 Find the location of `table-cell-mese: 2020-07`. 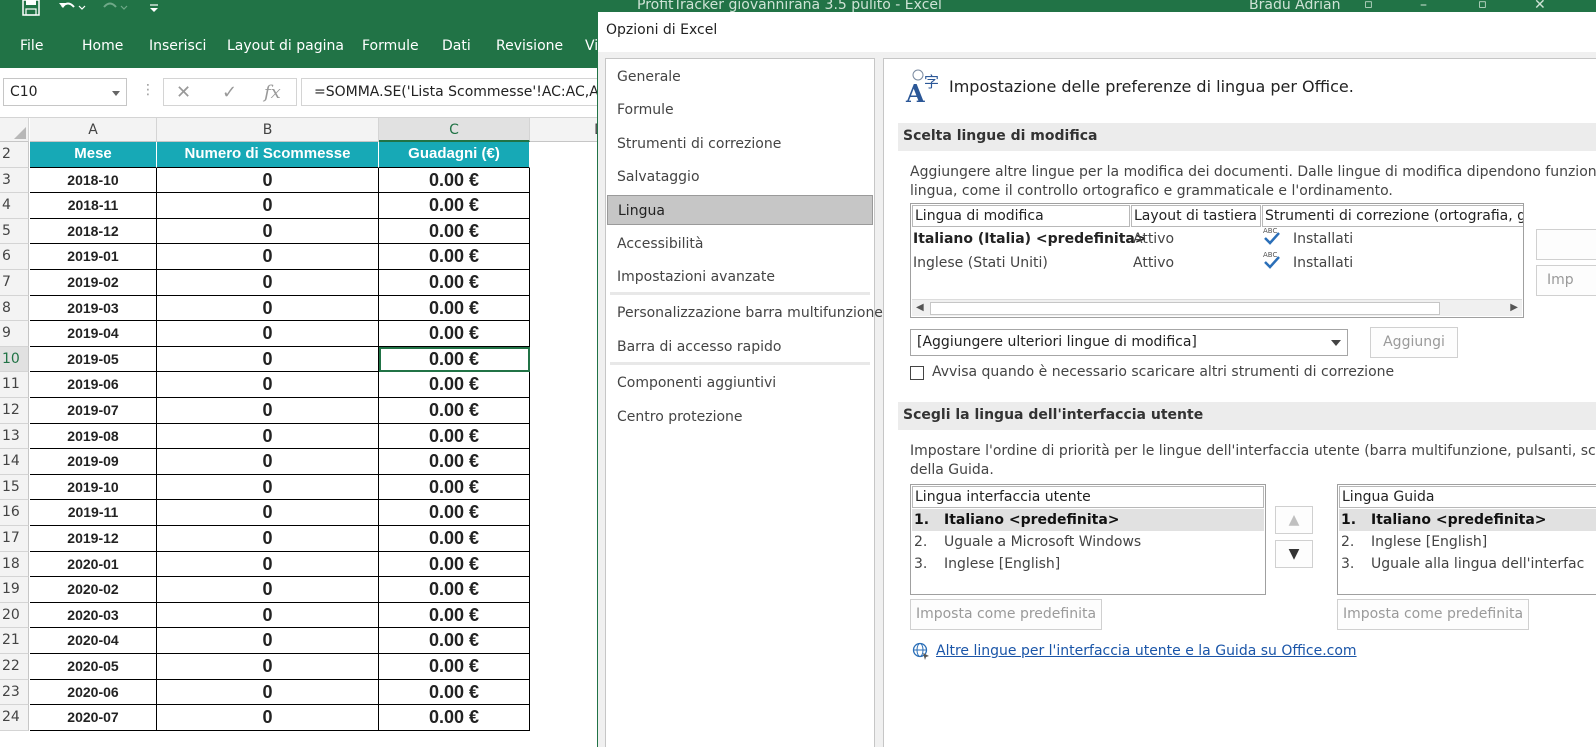

table-cell-mese: 2020-07 is located at coordinates (93, 718).